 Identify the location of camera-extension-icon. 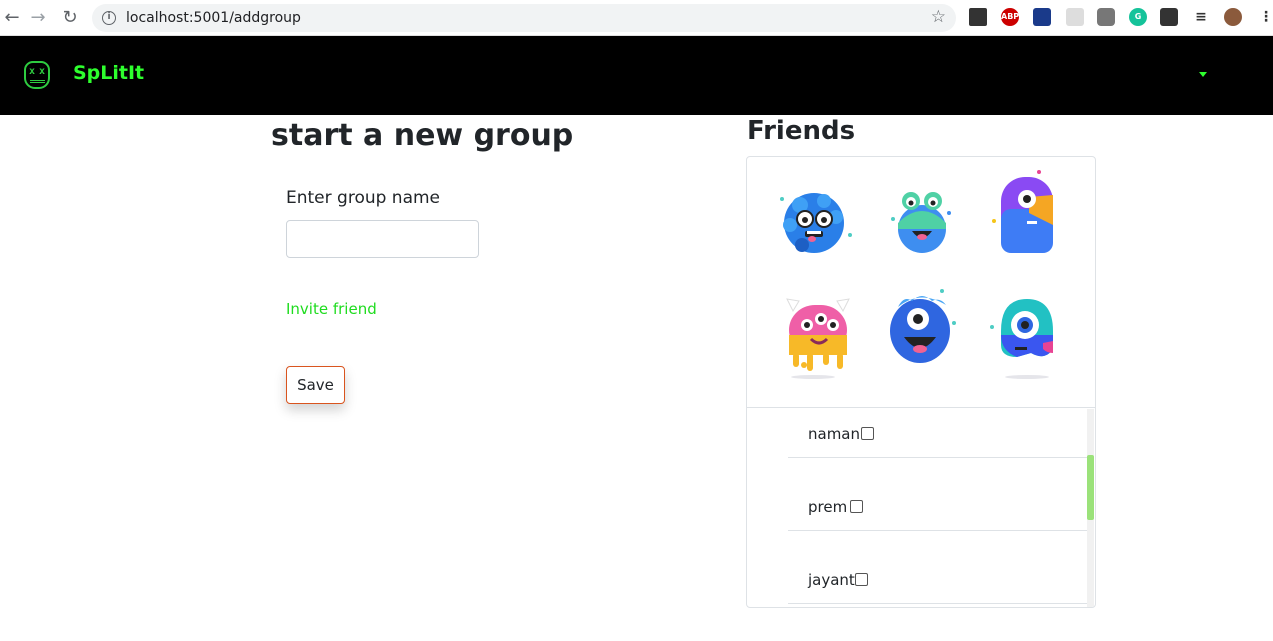
(1106, 17).